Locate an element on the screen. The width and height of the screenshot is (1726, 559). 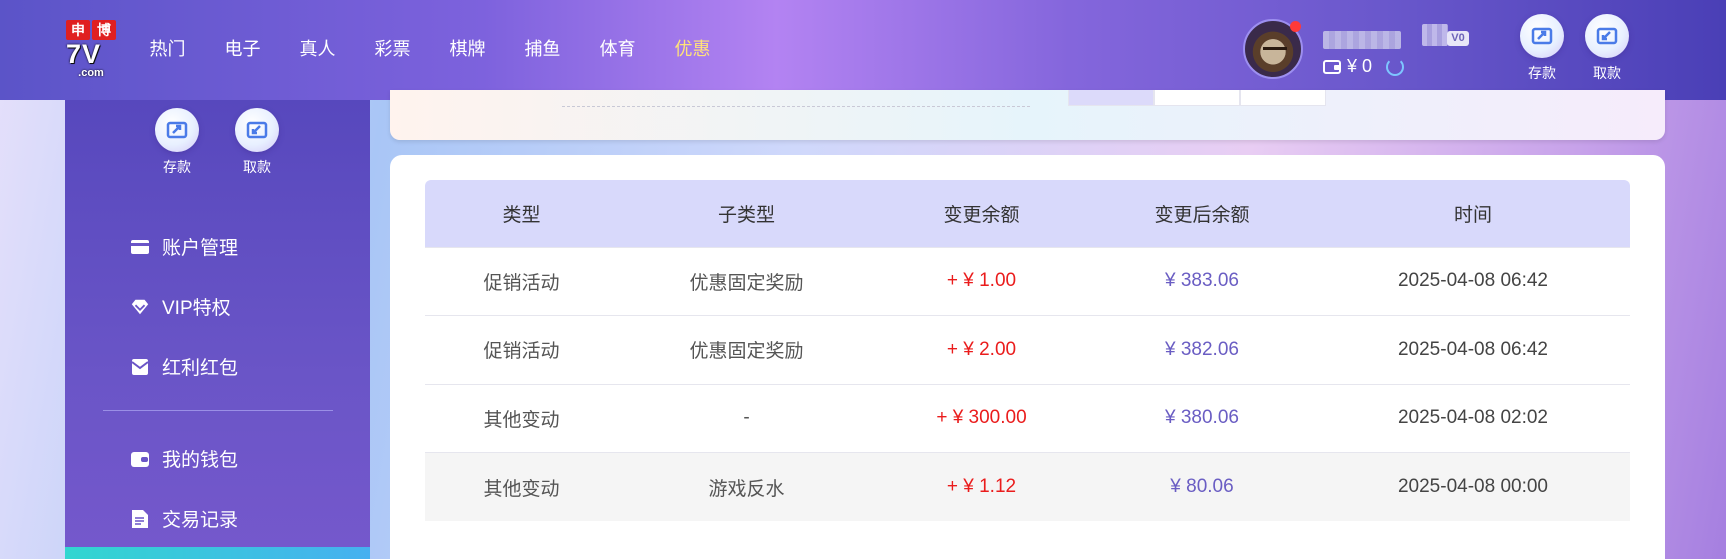
site-logo: 申 博 7V .com is located at coordinates (91, 49).